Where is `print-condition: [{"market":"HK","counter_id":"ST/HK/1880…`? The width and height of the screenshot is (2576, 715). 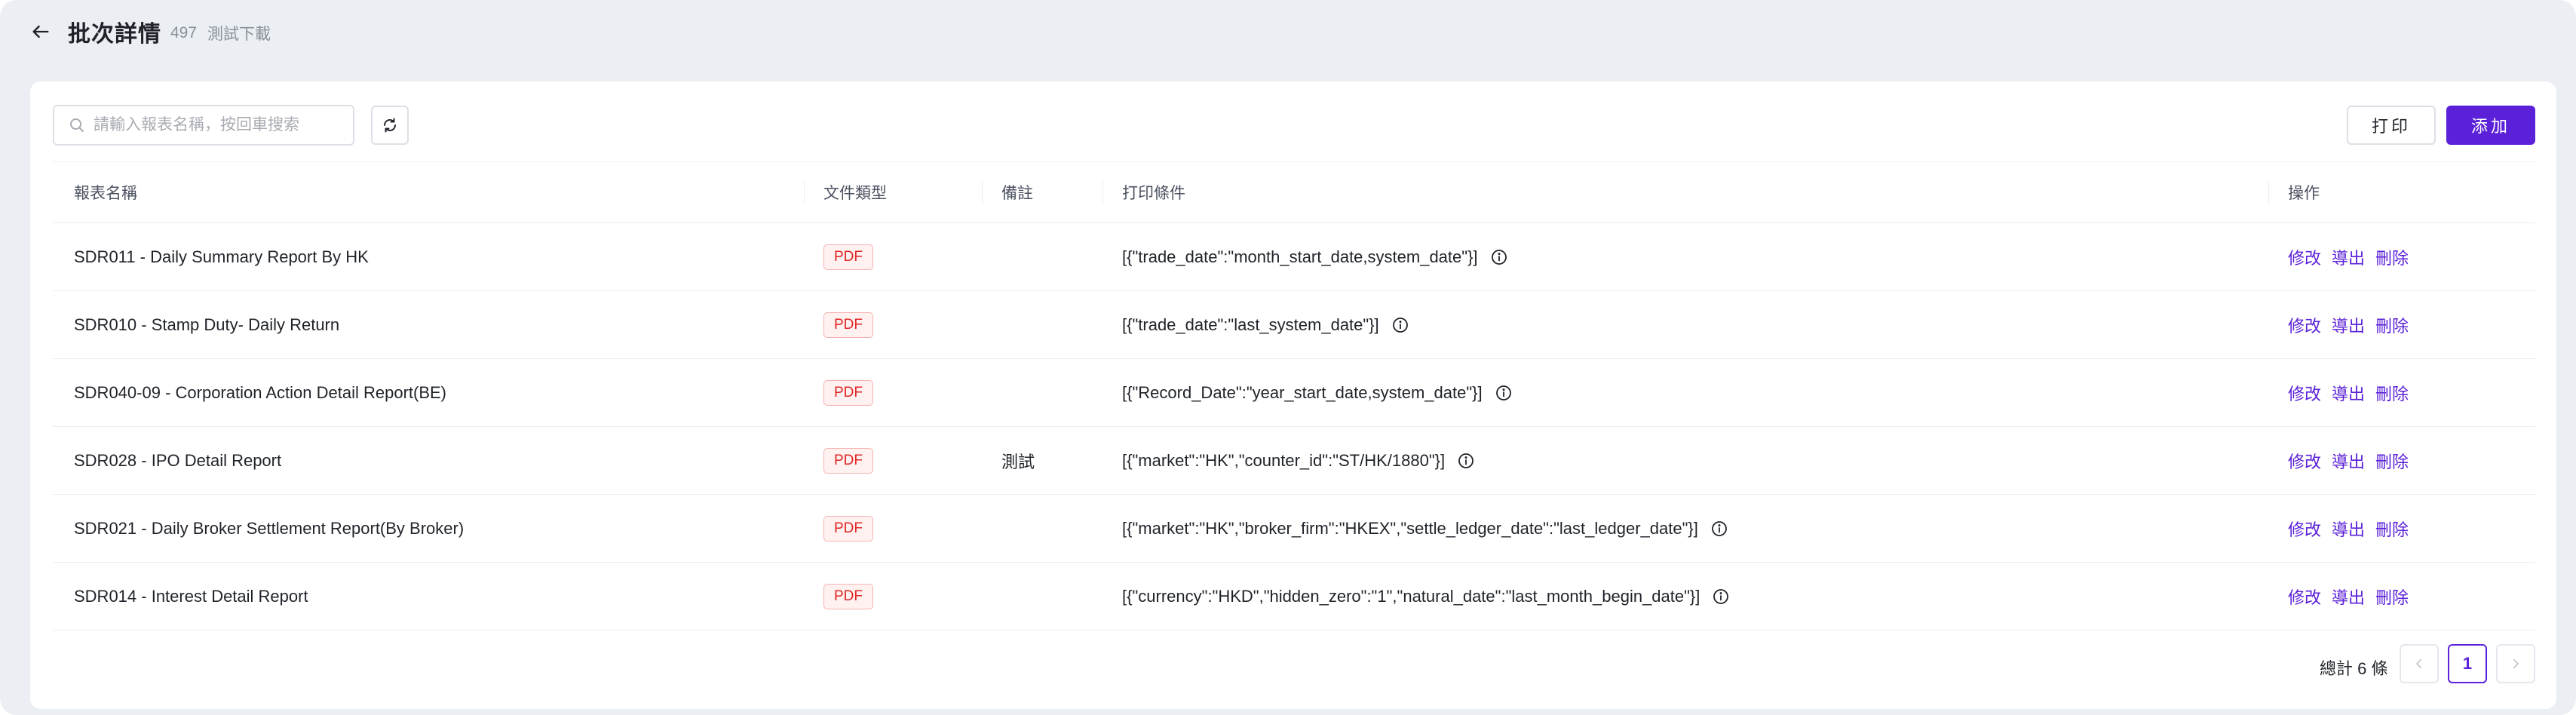
print-condition: [{"market":"HK","counter_id":"ST/HK/1880… is located at coordinates (1284, 460).